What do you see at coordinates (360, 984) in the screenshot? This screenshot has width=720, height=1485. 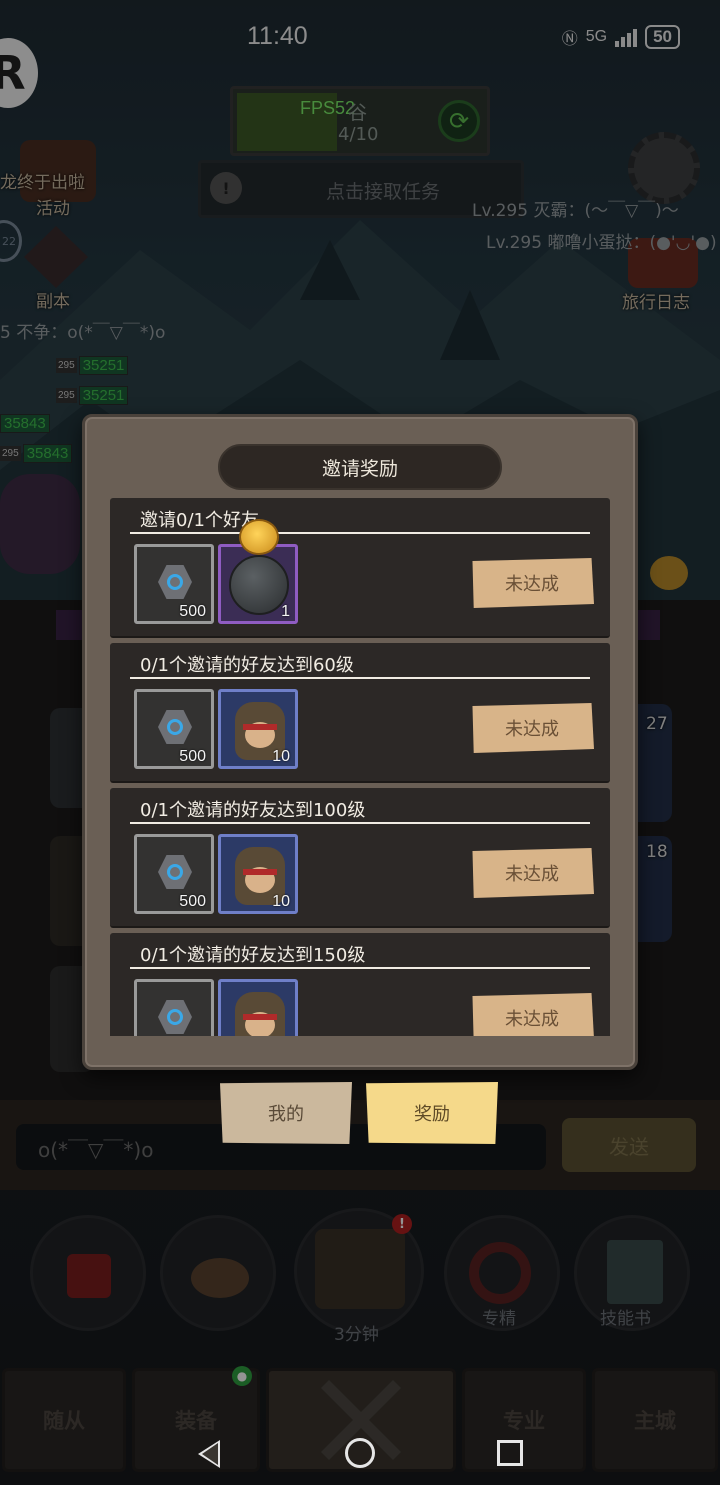 I see `reward-card: 0/1个邀请的好友达到150级 未达成` at bounding box center [360, 984].